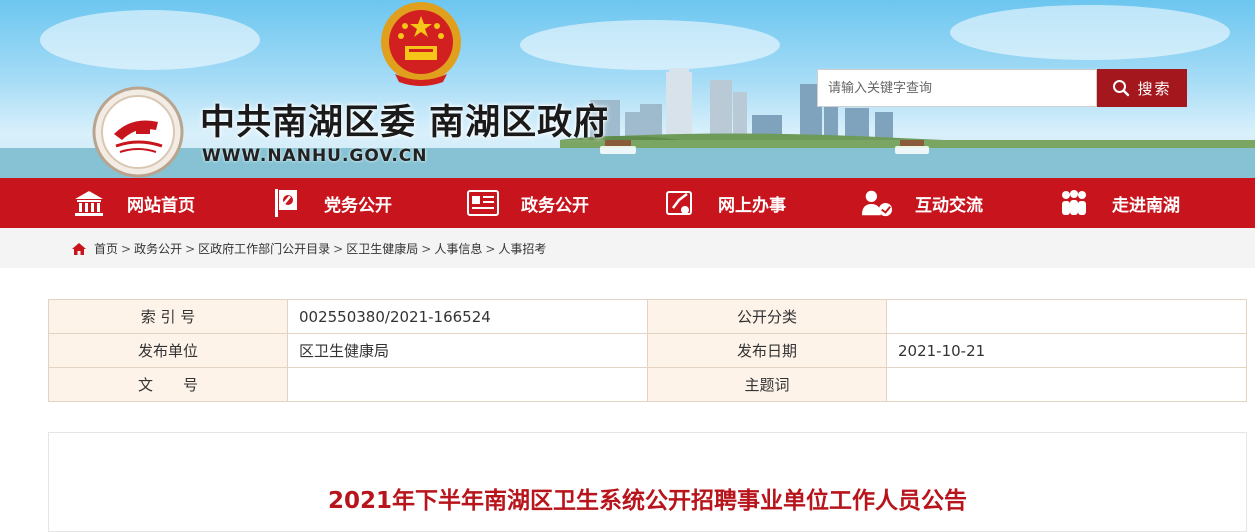 The height and width of the screenshot is (532, 1255). Describe the element at coordinates (79, 248) in the screenshot. I see `home-icon` at that location.